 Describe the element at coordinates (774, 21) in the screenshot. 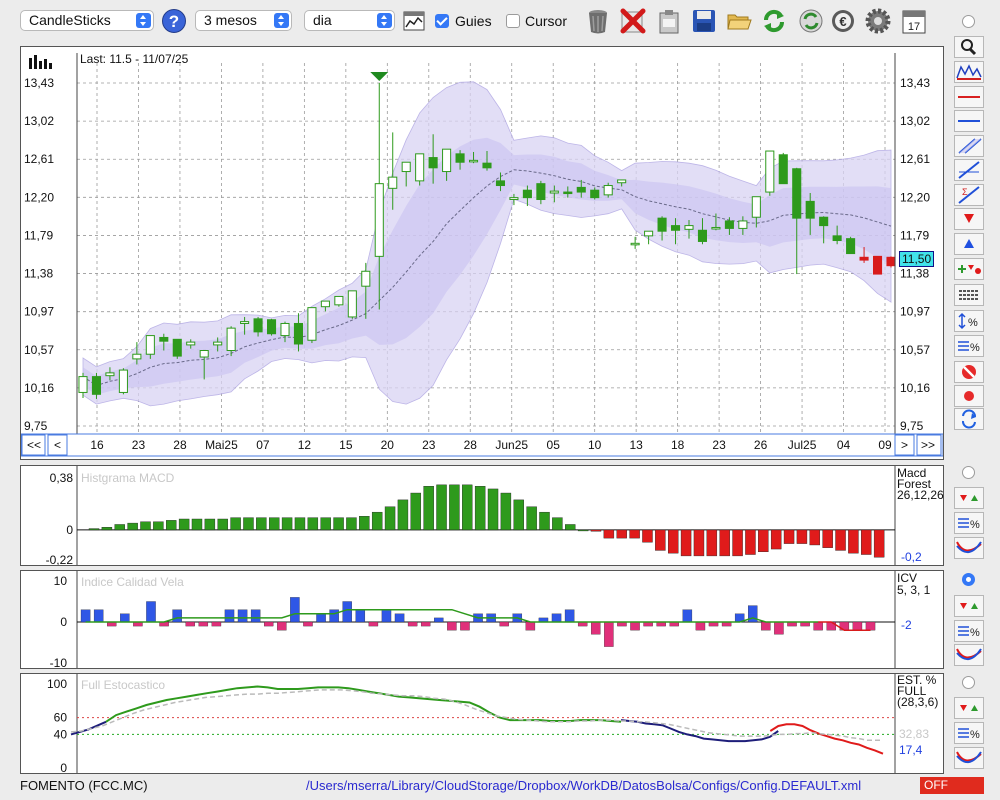

I see `refresh-icon` at that location.